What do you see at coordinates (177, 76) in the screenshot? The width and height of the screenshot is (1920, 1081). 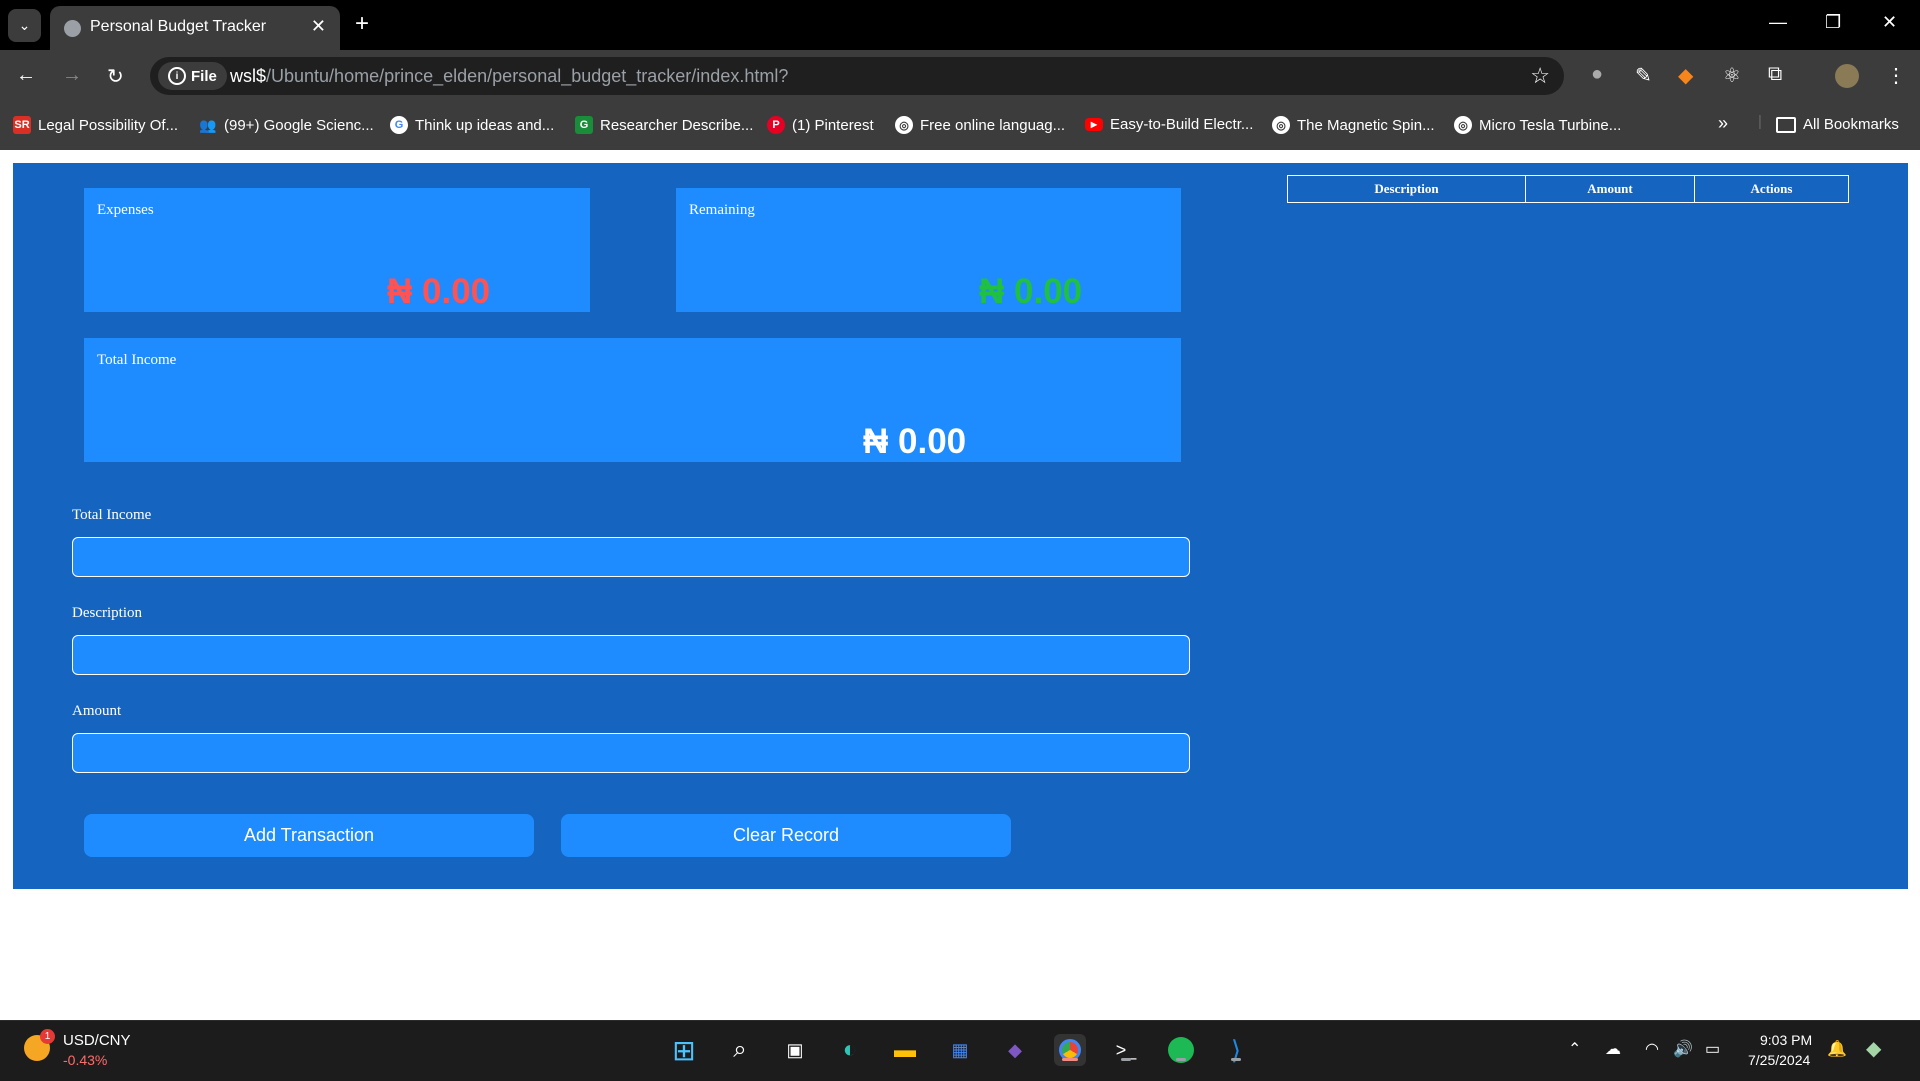 I see `info-icon: i` at bounding box center [177, 76].